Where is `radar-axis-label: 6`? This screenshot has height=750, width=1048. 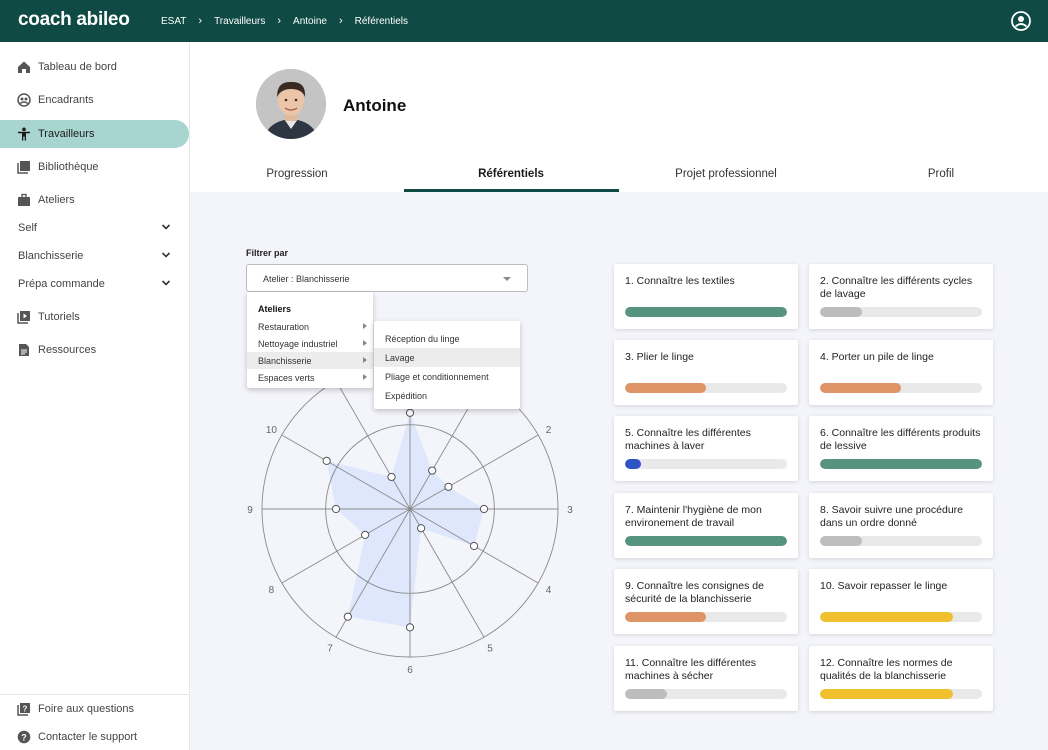
radar-axis-label: 6 is located at coordinates (410, 670).